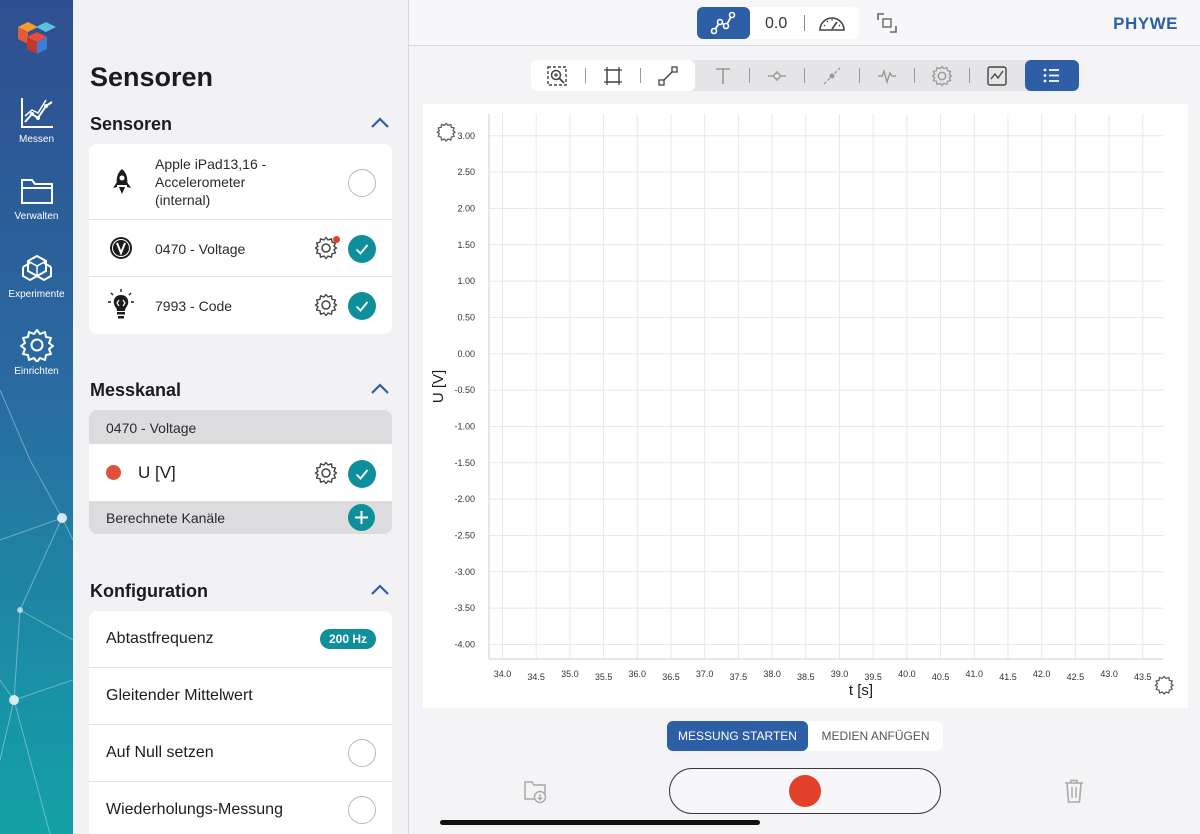 The image size is (1200, 834). What do you see at coordinates (739, 677) in the screenshot?
I see `x-tick-label: 37.5` at bounding box center [739, 677].